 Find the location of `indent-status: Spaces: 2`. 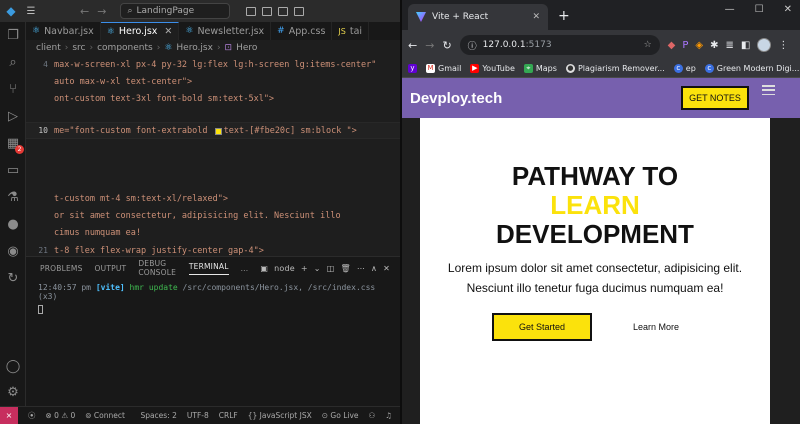

indent-status: Spaces: 2 is located at coordinates (158, 415).